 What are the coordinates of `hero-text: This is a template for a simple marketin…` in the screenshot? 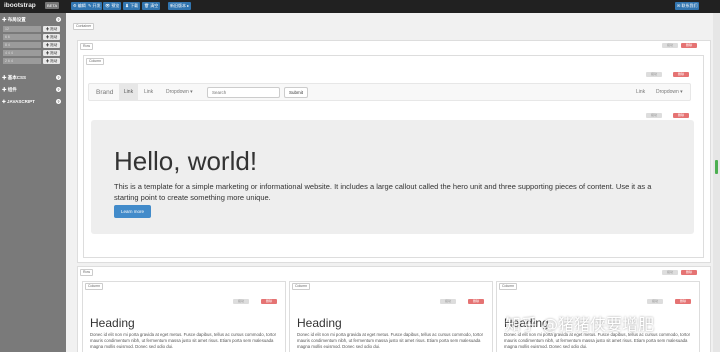 It's located at (383, 192).